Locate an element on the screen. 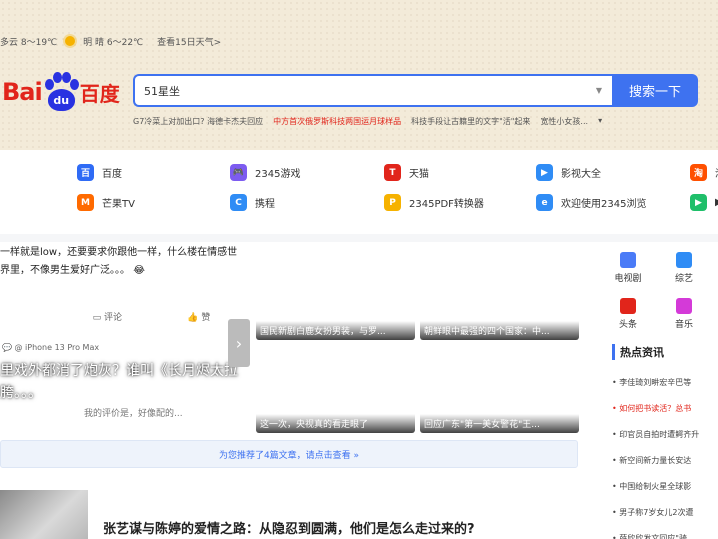 The image size is (718, 539). hot-news-text: 印官员自拍时遭鳄齐升 is located at coordinates (659, 434).